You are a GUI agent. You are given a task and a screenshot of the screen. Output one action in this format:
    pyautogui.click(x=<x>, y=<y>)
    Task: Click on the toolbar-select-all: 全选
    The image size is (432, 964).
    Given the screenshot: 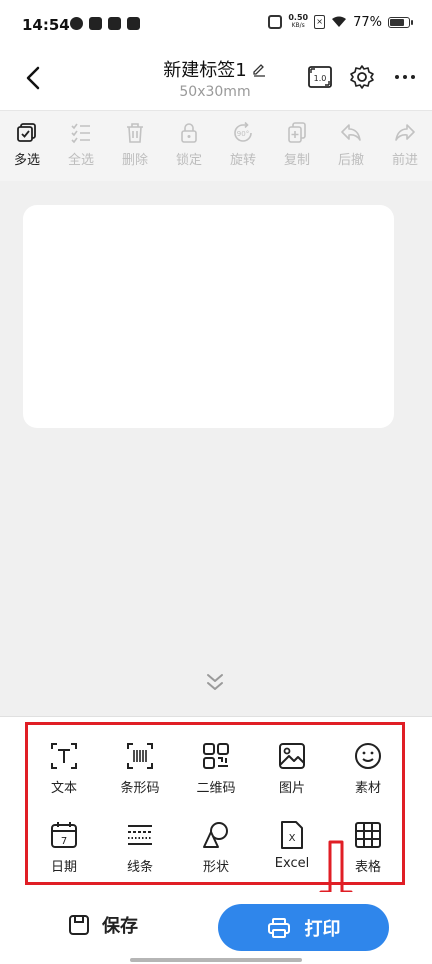 What is the action you would take?
    pyautogui.click(x=81, y=144)
    